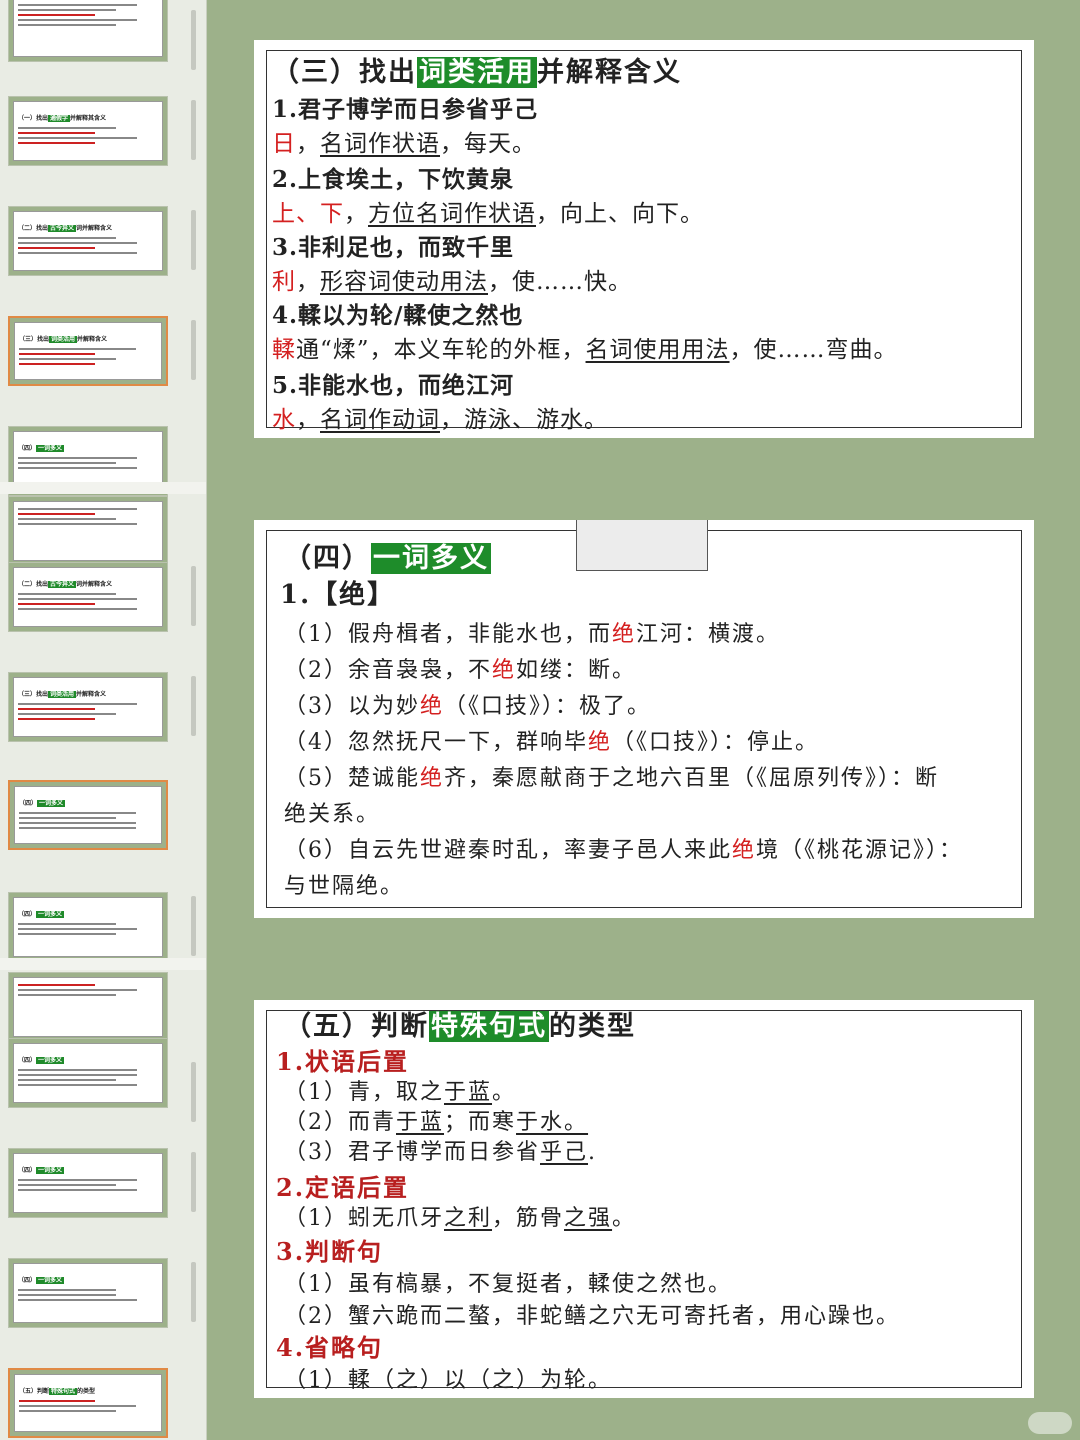  Describe the element at coordinates (393, 385) in the screenshot. I see `question-line: 5.非能水也，而绝江河` at that location.